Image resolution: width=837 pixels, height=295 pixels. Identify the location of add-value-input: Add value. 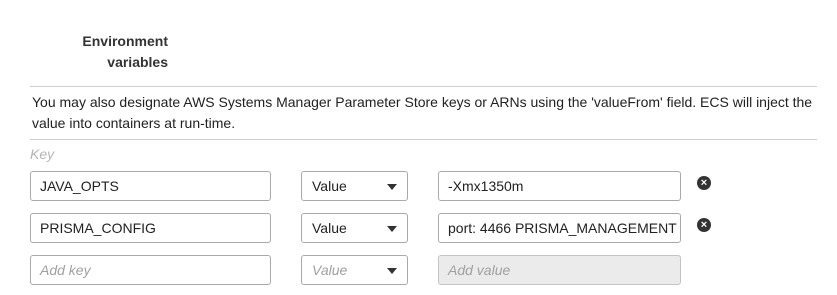
(559, 270).